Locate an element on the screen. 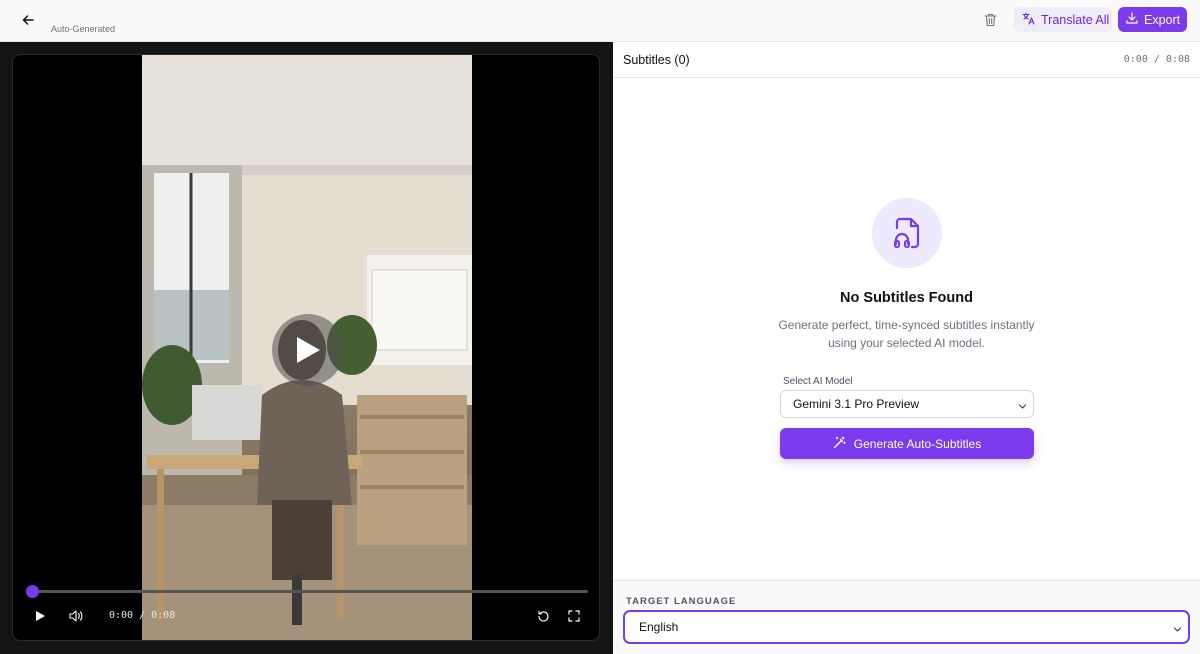 This screenshot has width=1200, height=654. target-language-section: TARGET LANGUAGE English is located at coordinates (906, 617).